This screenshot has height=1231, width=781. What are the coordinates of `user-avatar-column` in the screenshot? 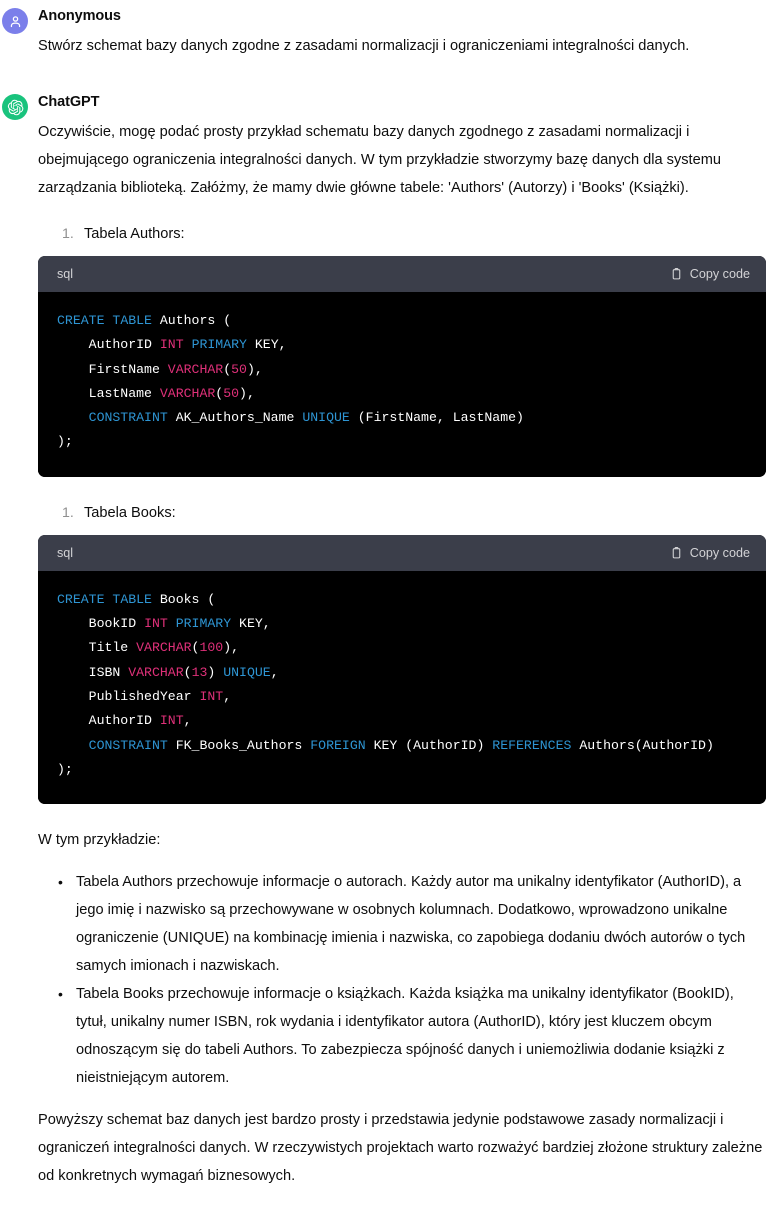 It's located at (19, 20).